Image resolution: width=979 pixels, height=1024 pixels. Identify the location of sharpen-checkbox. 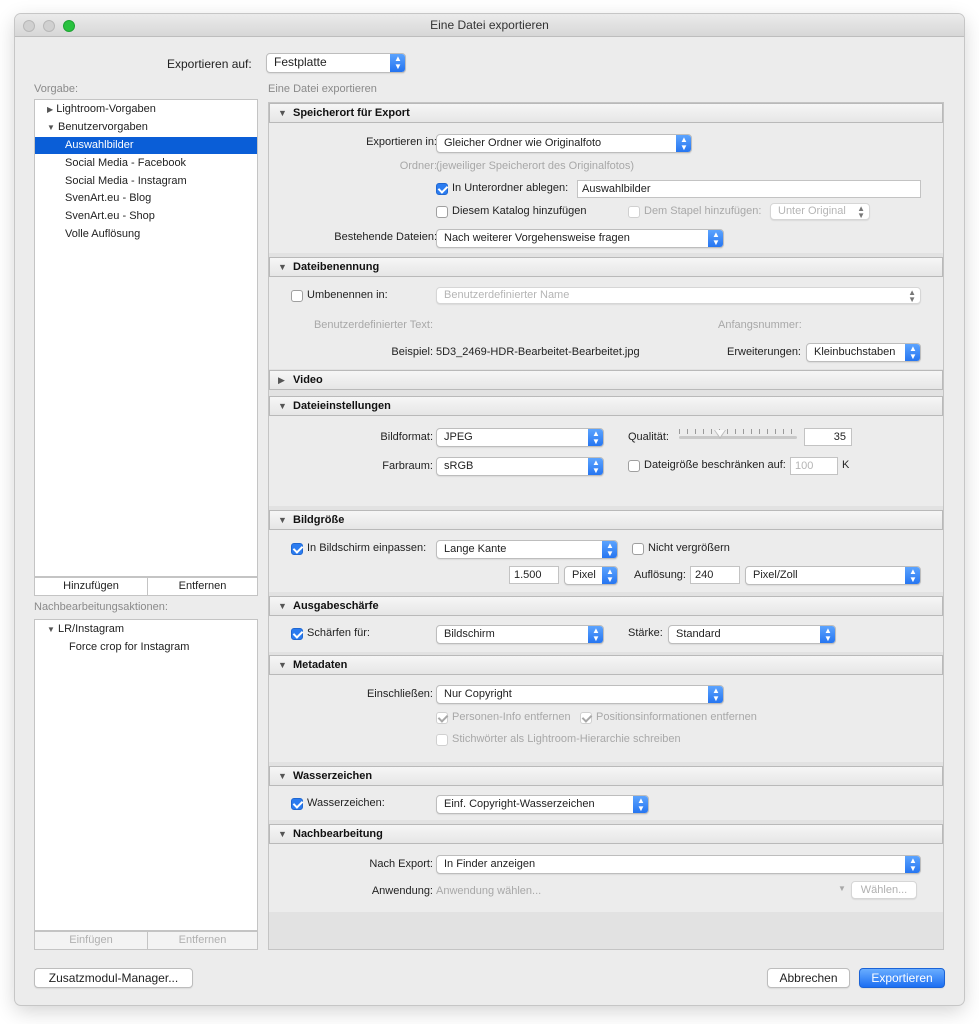
(297, 634).